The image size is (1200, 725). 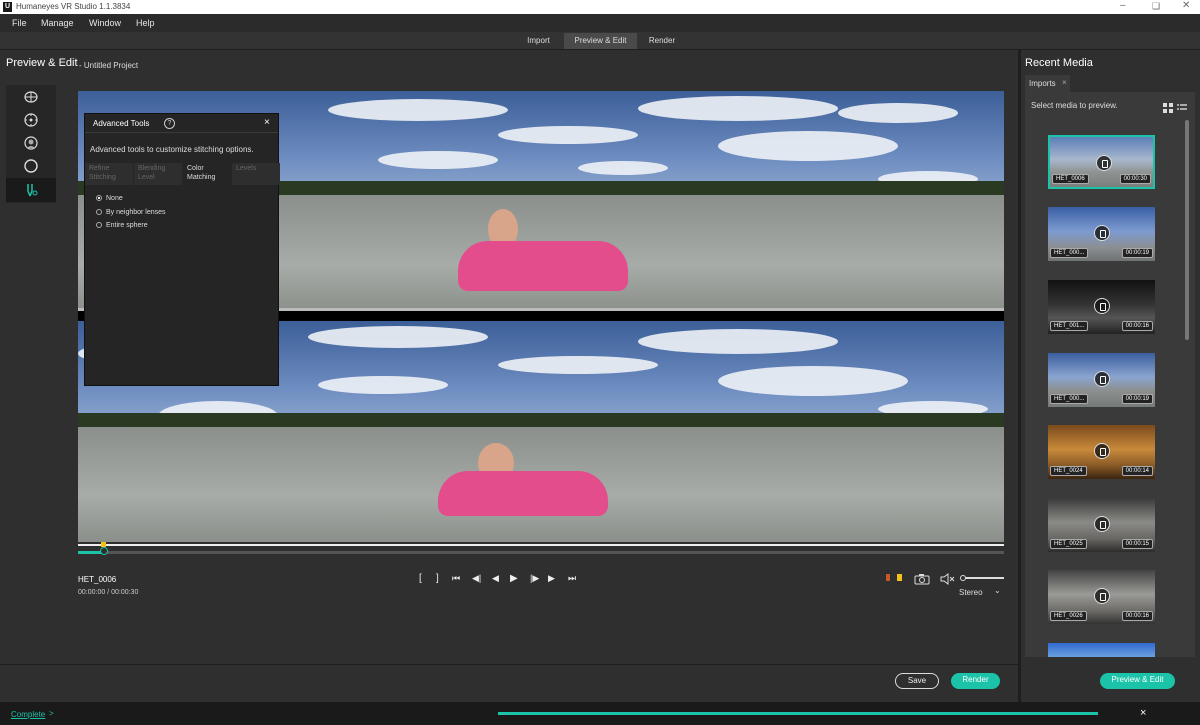 What do you see at coordinates (1064, 82) in the screenshot?
I see `tab-close-icon: ×` at bounding box center [1064, 82].